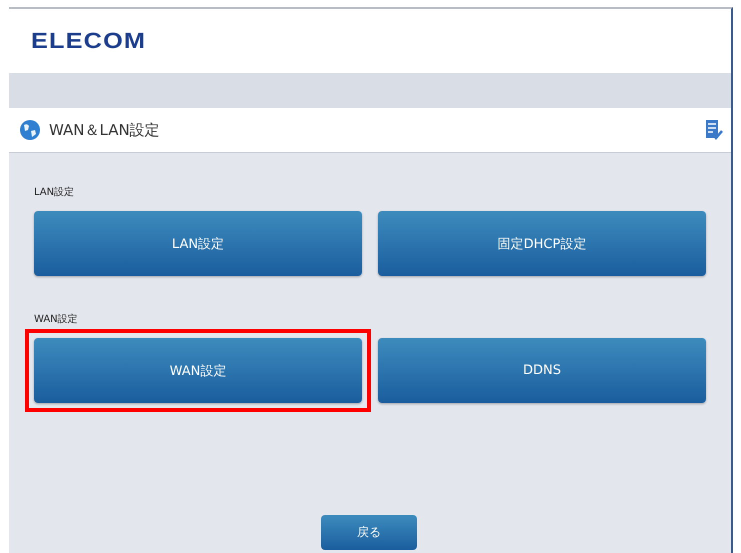 The image size is (741, 553). Describe the element at coordinates (542, 243) in the screenshot. I see `settings-button: 固定DHCP設定` at that location.